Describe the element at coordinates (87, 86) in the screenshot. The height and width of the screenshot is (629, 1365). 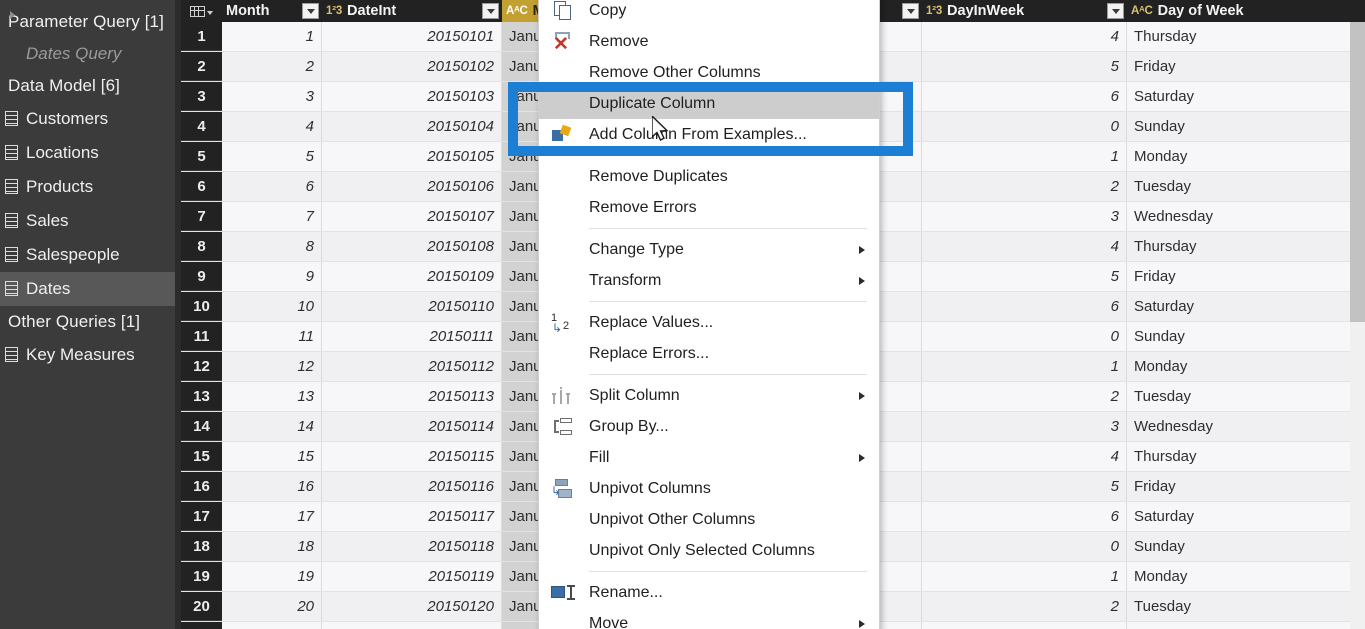
I see `sidebar-group-2: Data Model [6]` at that location.